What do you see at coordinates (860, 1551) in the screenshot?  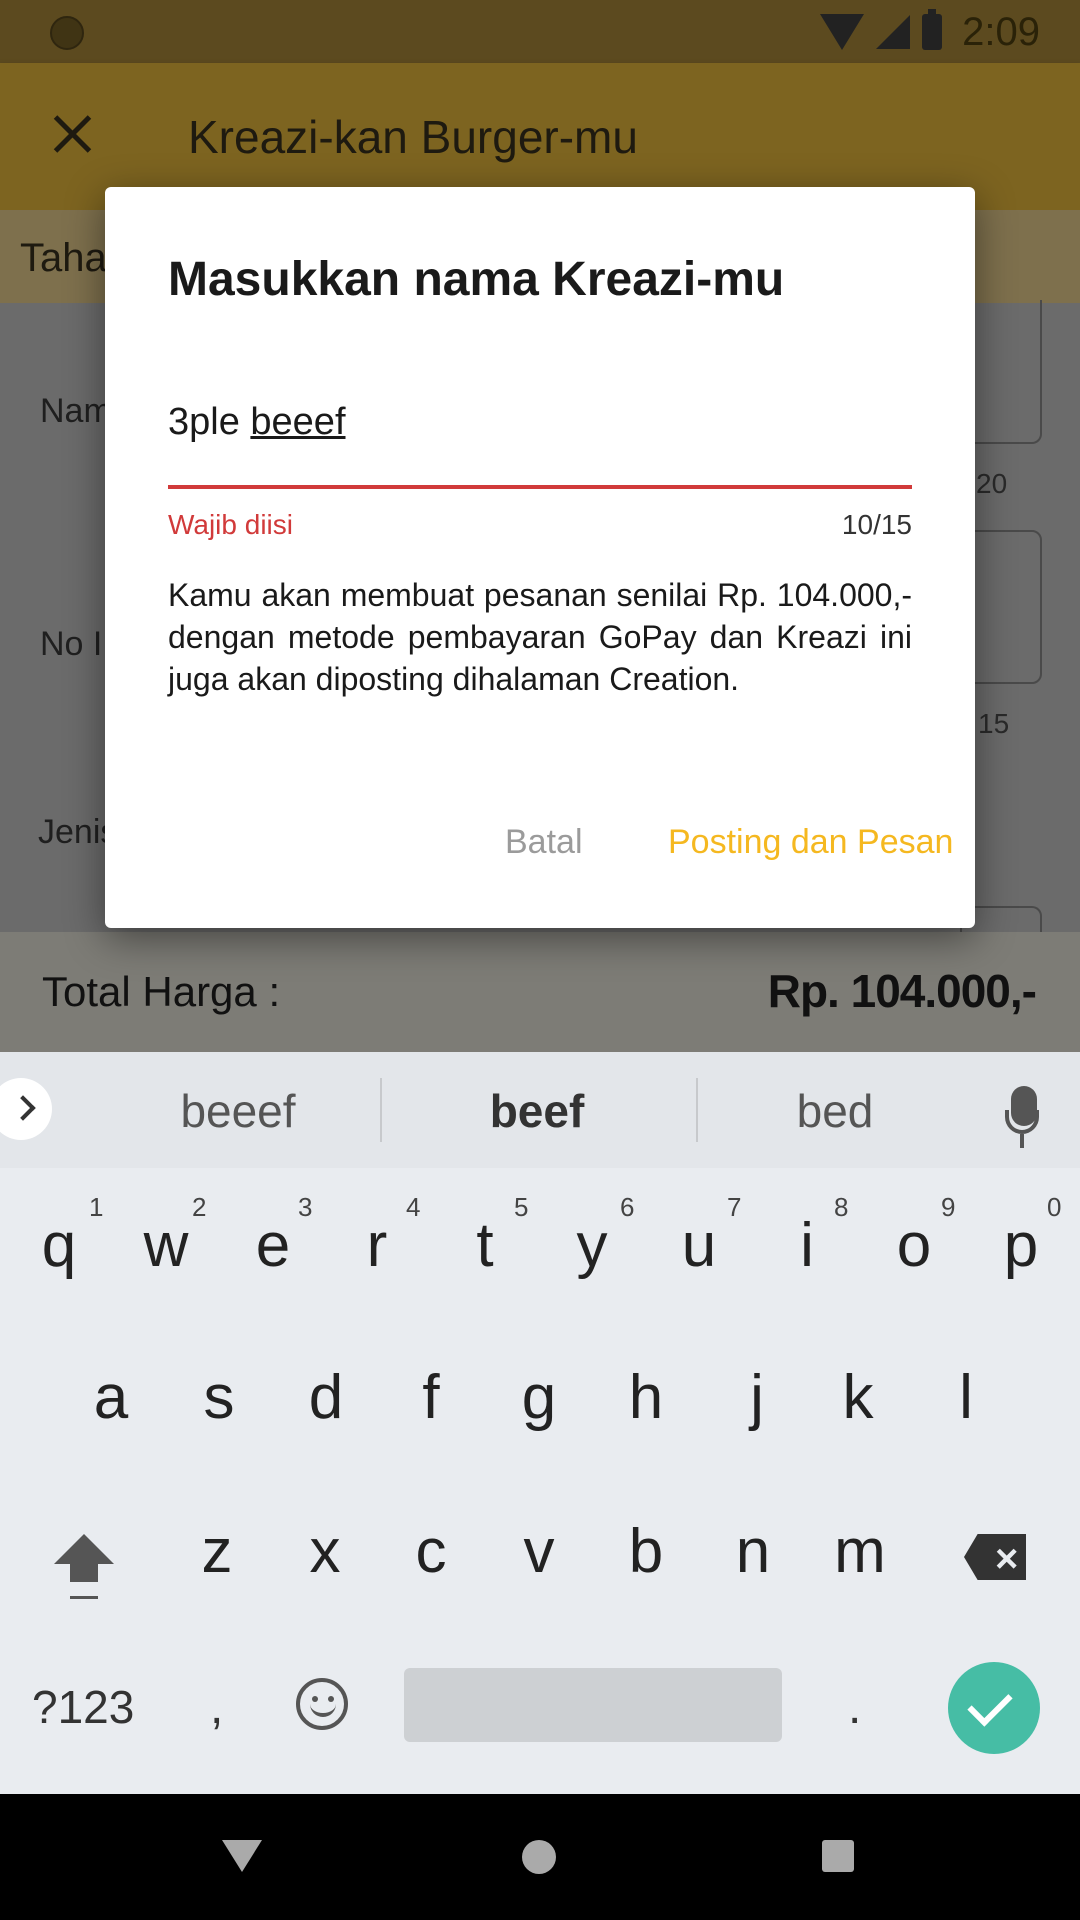 I see `key-m: m` at bounding box center [860, 1551].